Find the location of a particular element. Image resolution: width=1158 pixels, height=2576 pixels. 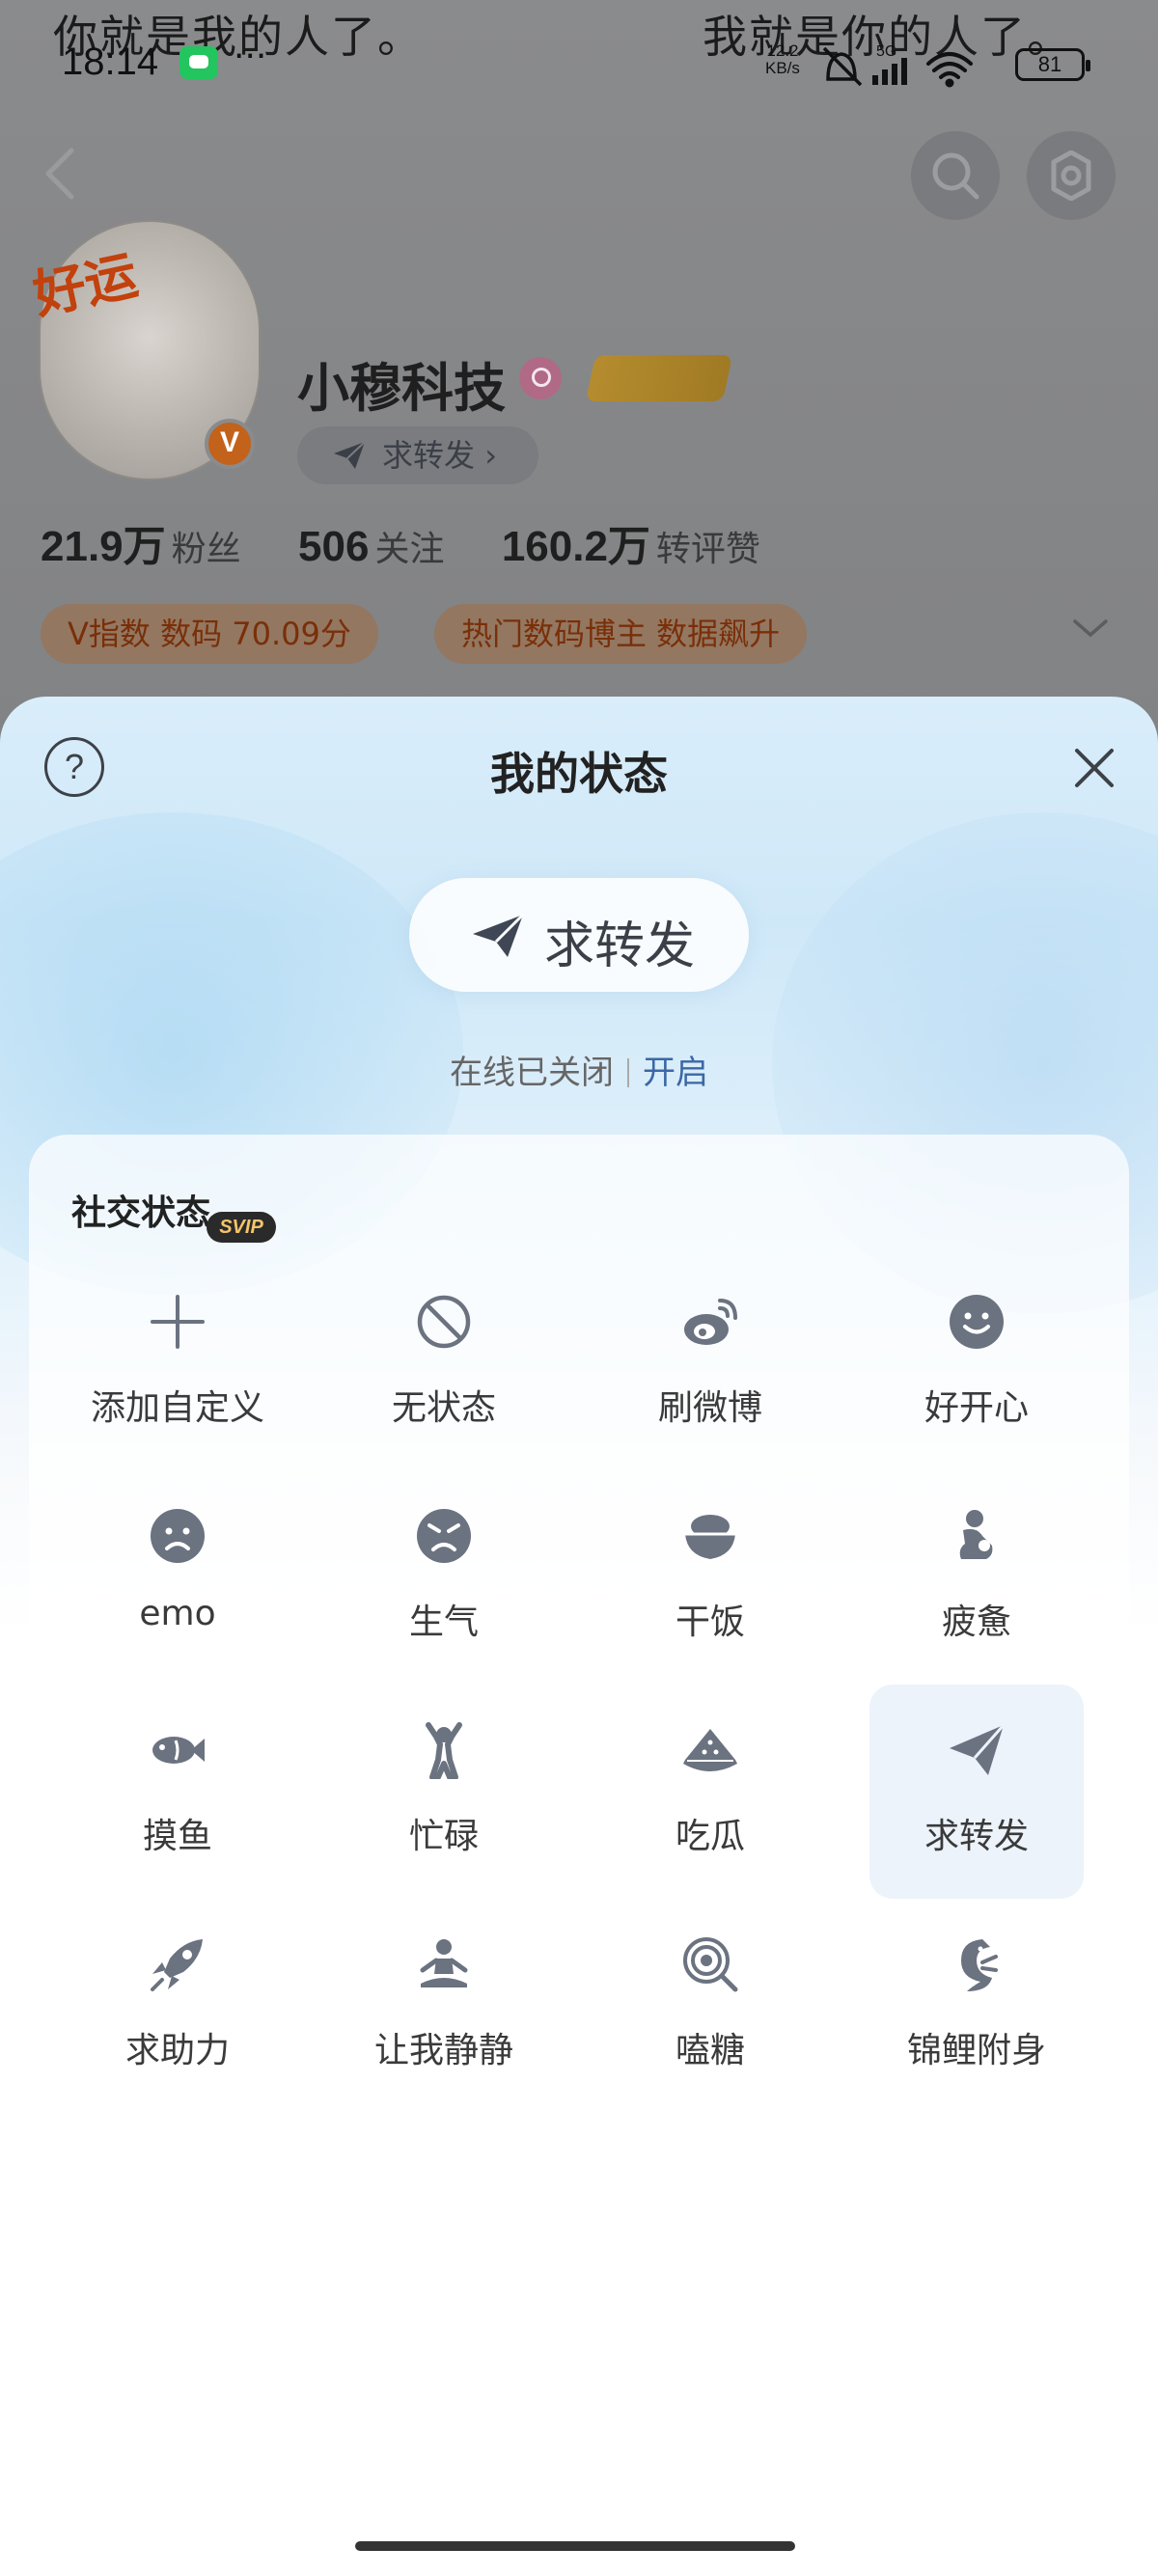

fish-icon is located at coordinates (178, 1751).